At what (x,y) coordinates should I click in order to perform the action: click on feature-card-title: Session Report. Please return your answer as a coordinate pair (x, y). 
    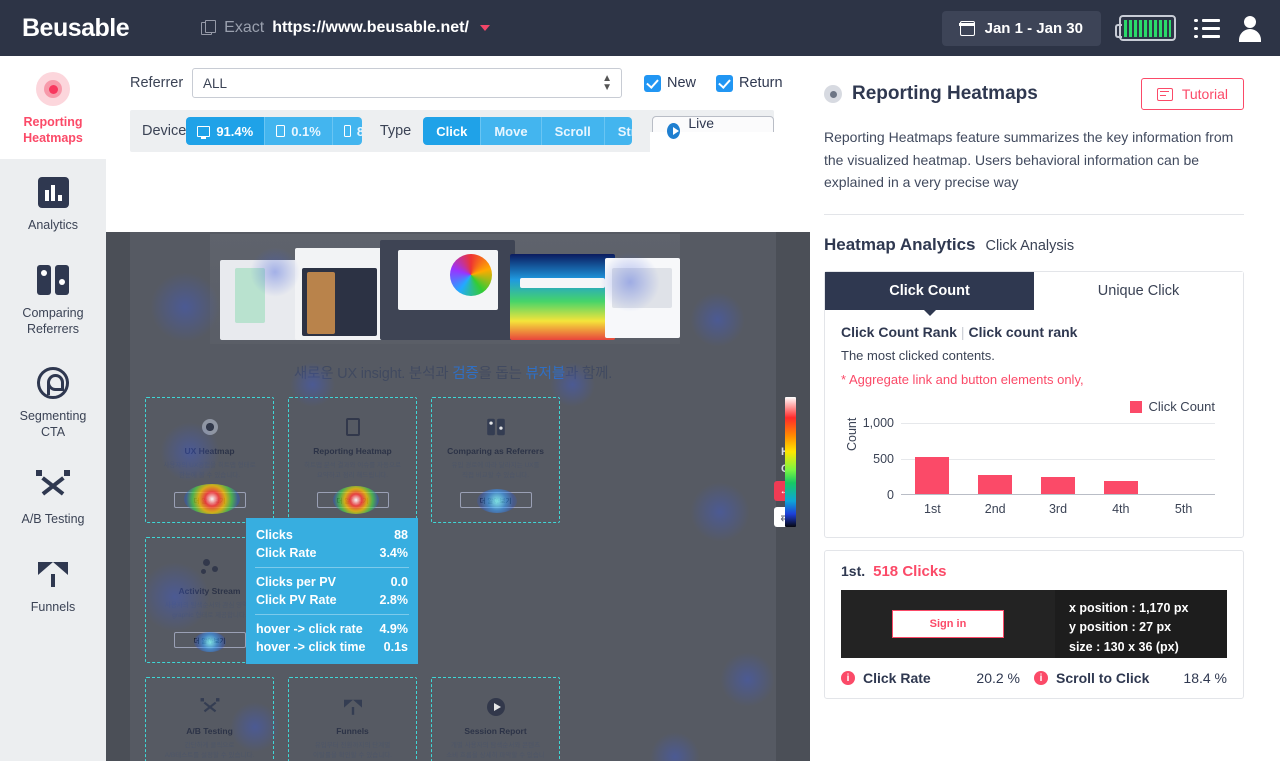
    Looking at the image, I should click on (495, 731).